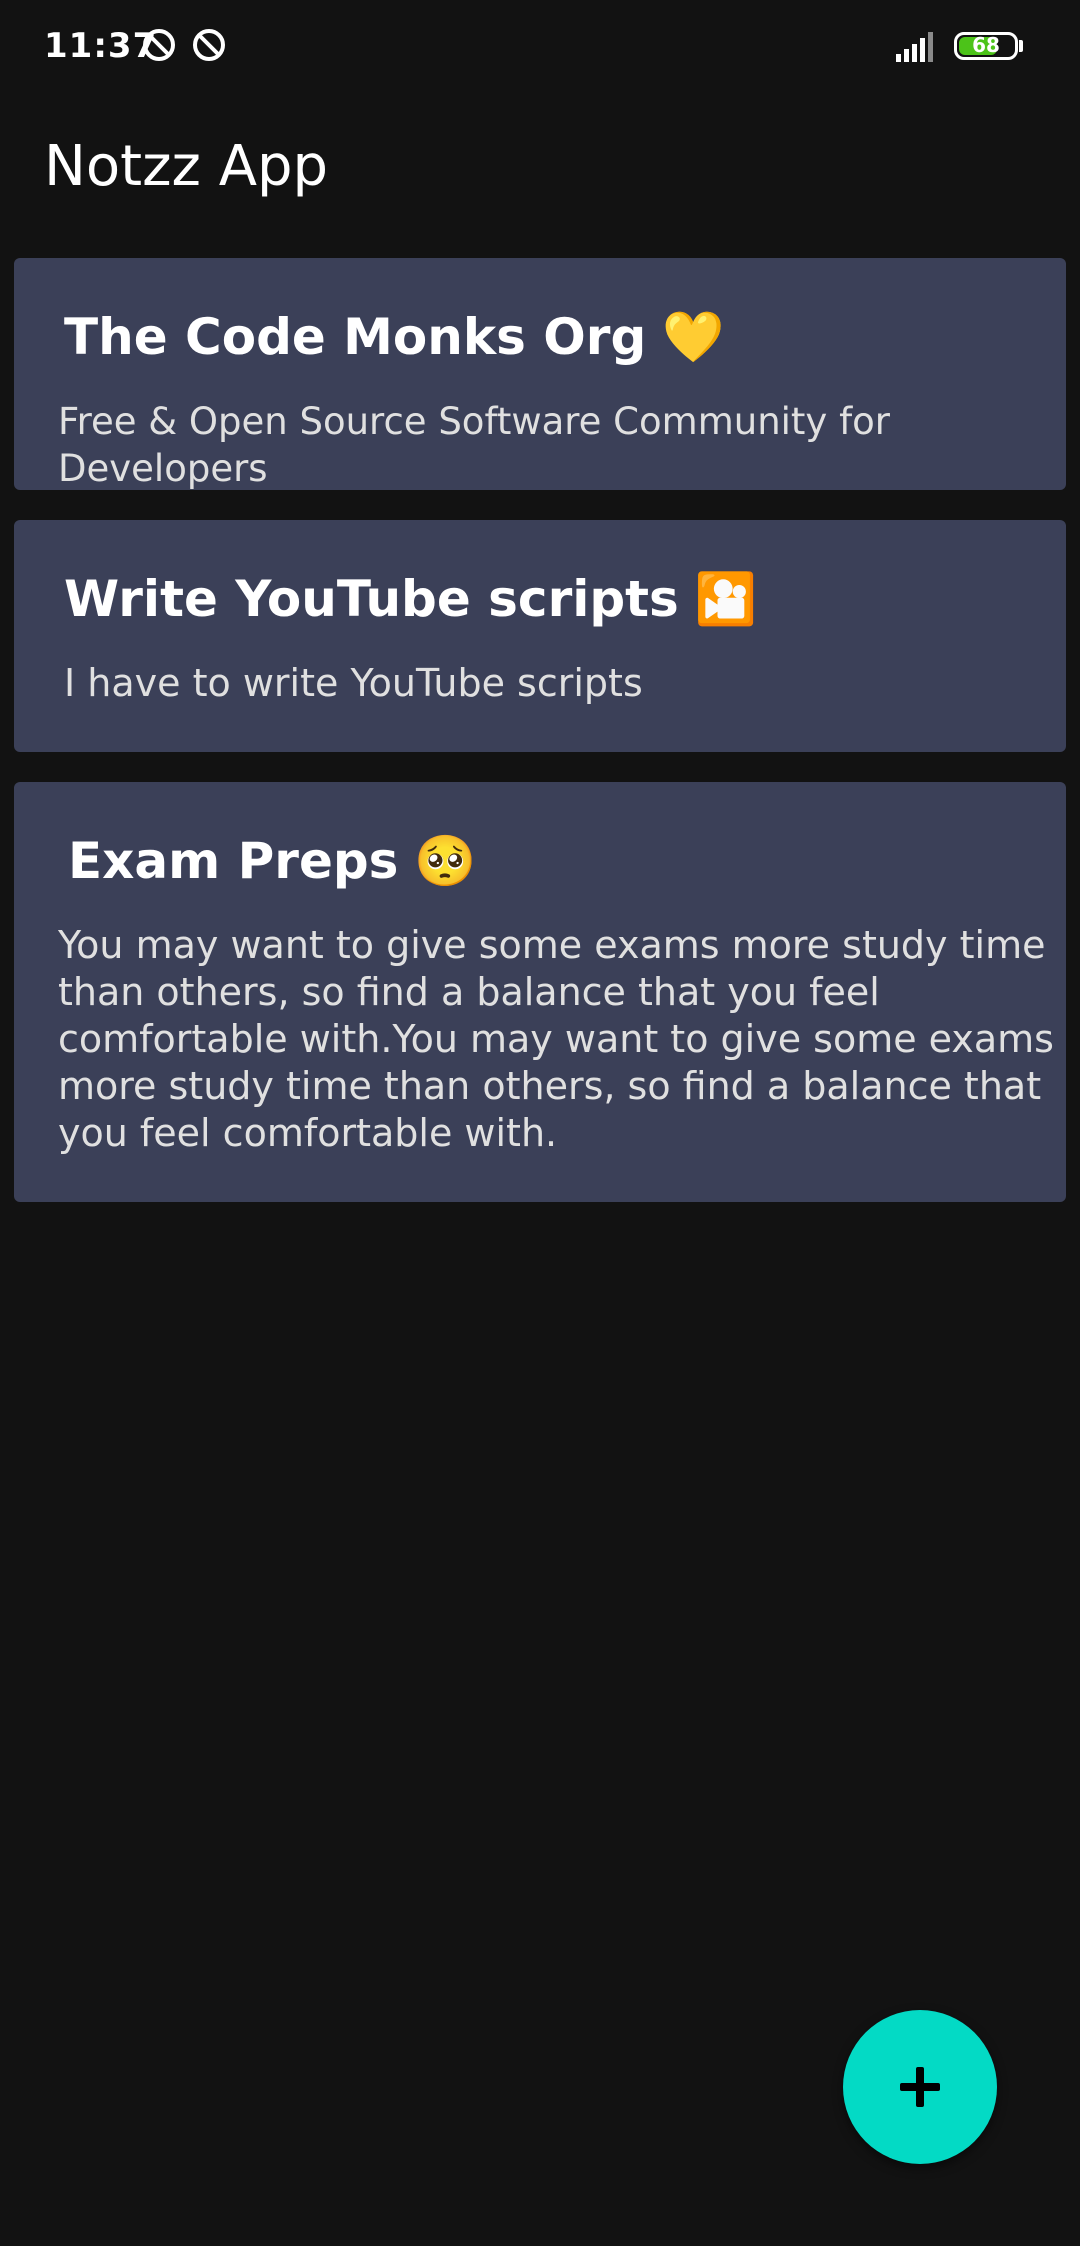 This screenshot has width=1080, height=2246. Describe the element at coordinates (355, 337) in the screenshot. I see `note-title-text: The Code Monks Org` at that location.